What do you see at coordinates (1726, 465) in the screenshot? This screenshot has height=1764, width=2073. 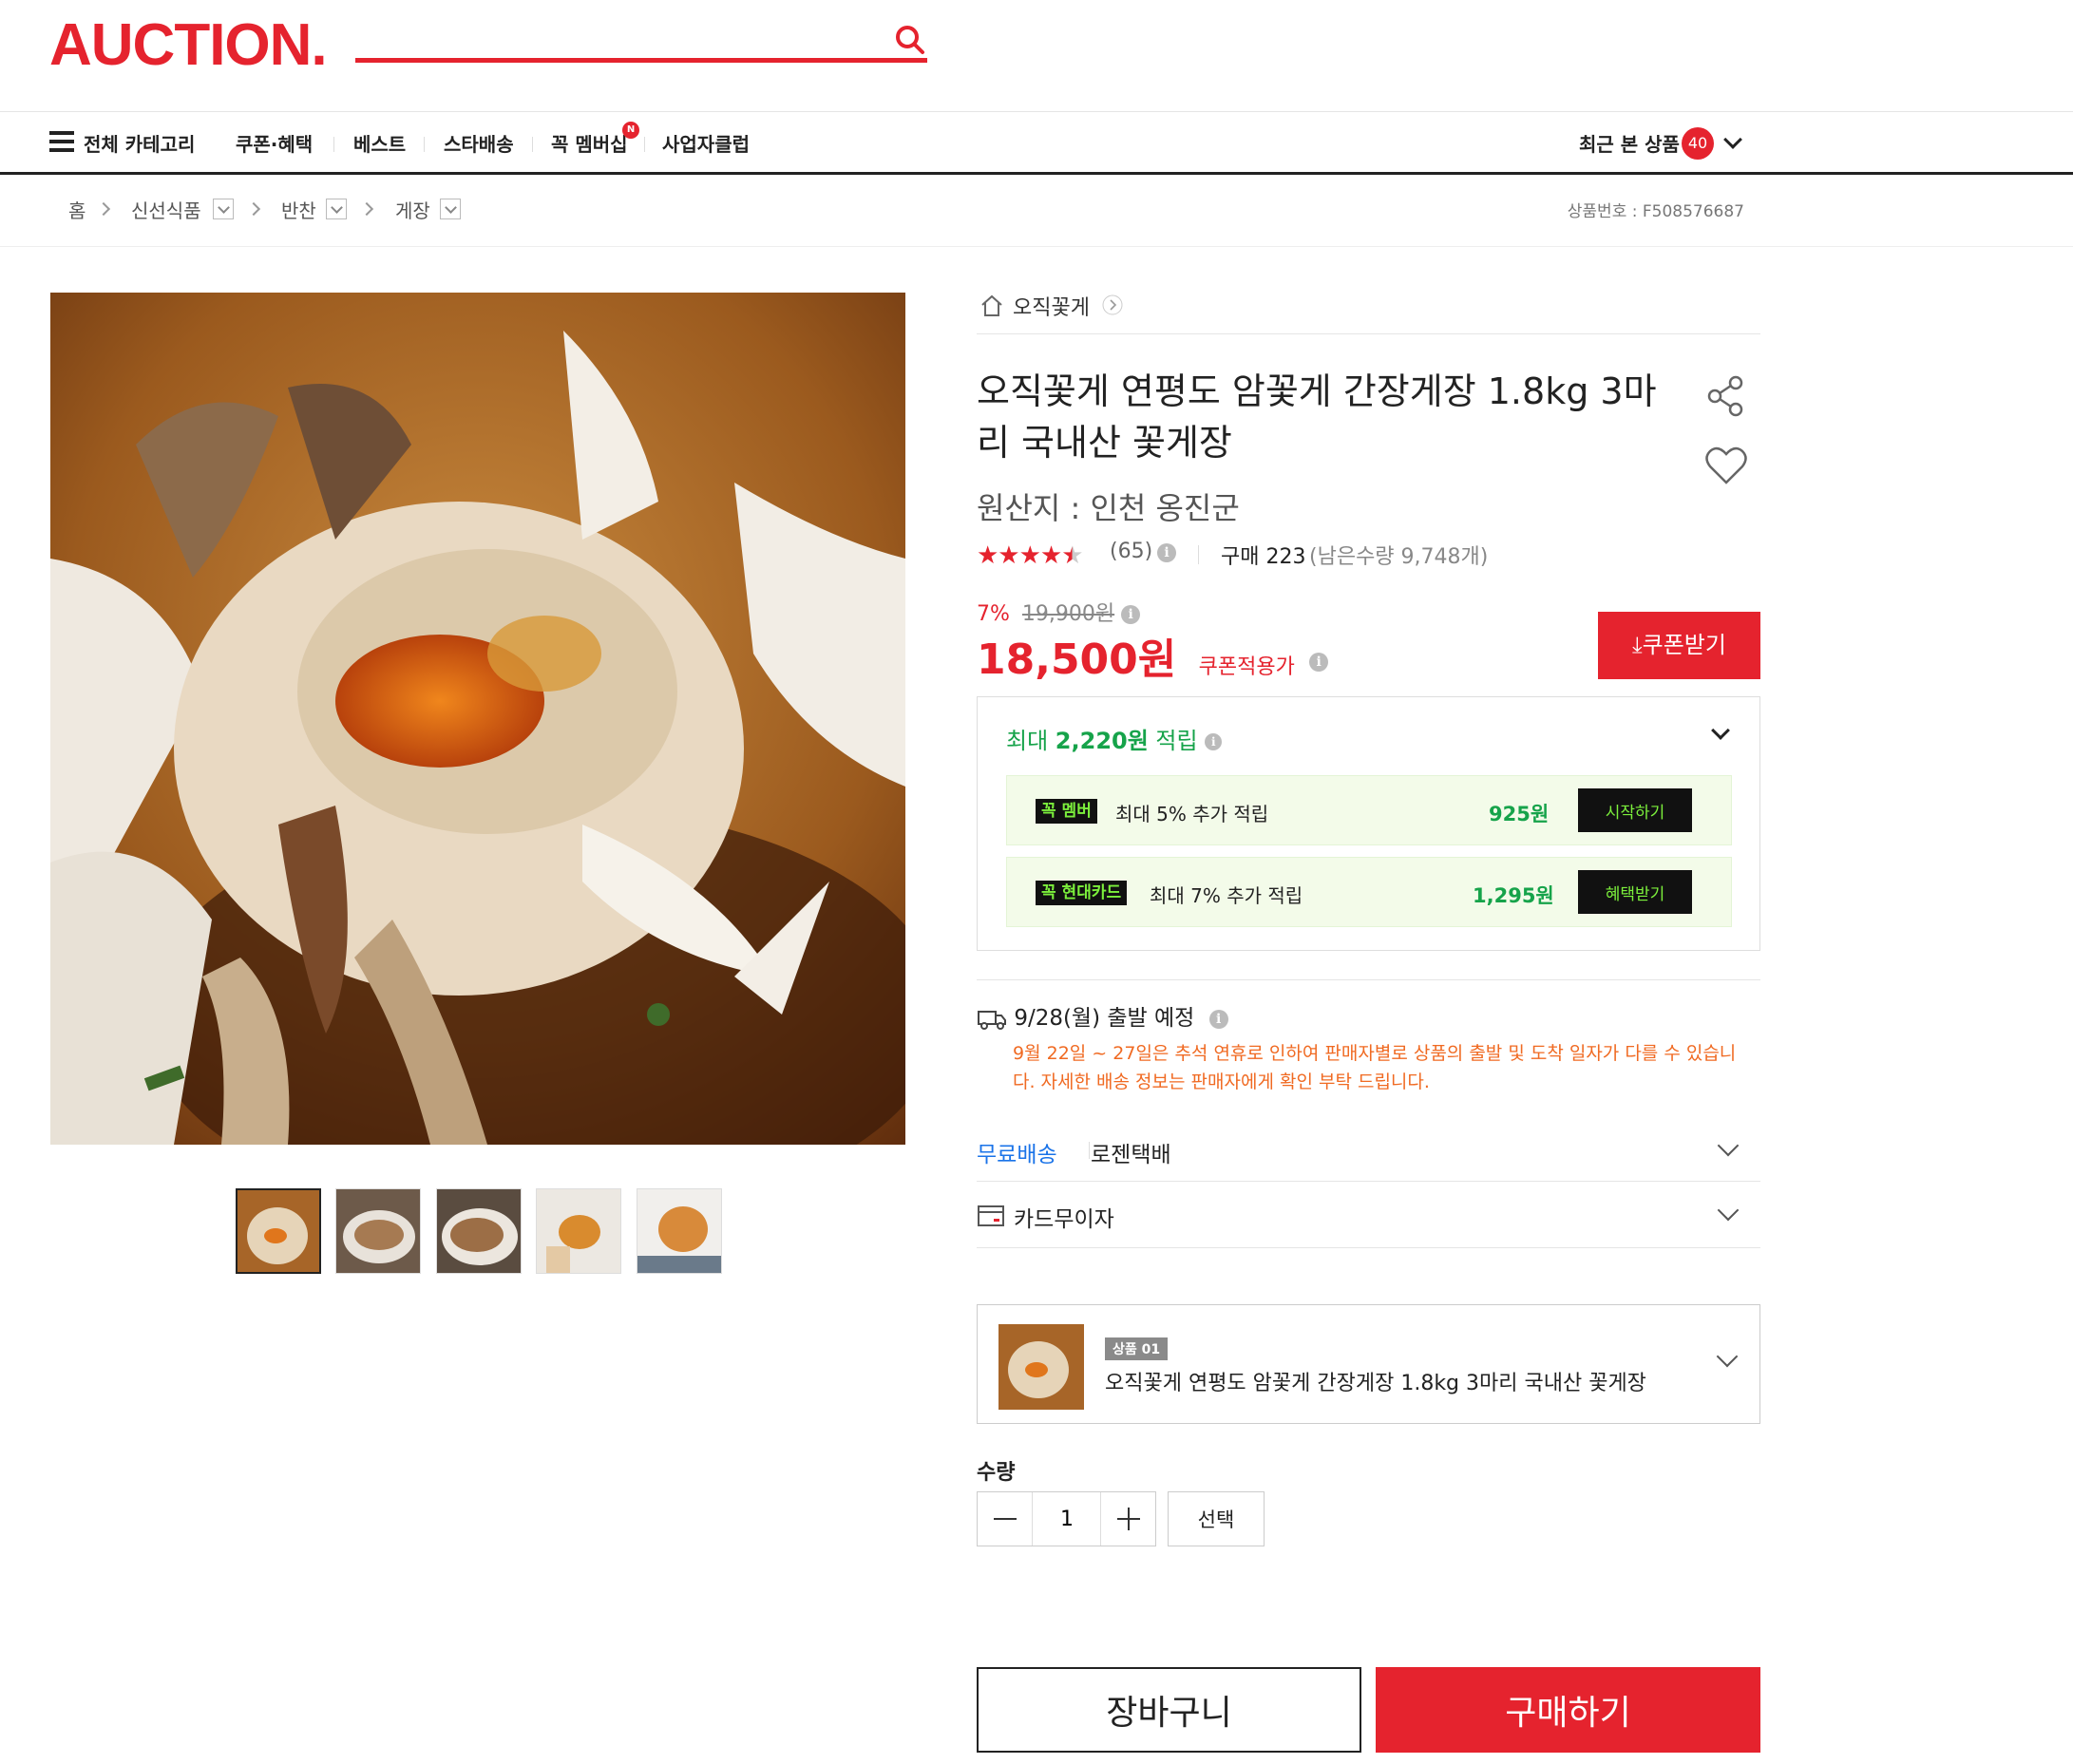 I see `heart-icon` at bounding box center [1726, 465].